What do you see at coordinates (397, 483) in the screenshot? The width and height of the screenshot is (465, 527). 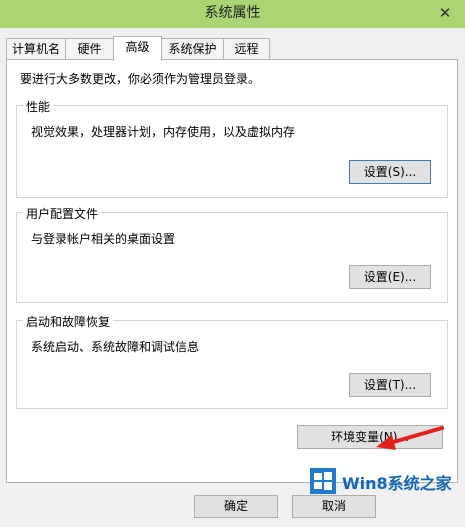 I see `watermark-text: Win8系统之家` at bounding box center [397, 483].